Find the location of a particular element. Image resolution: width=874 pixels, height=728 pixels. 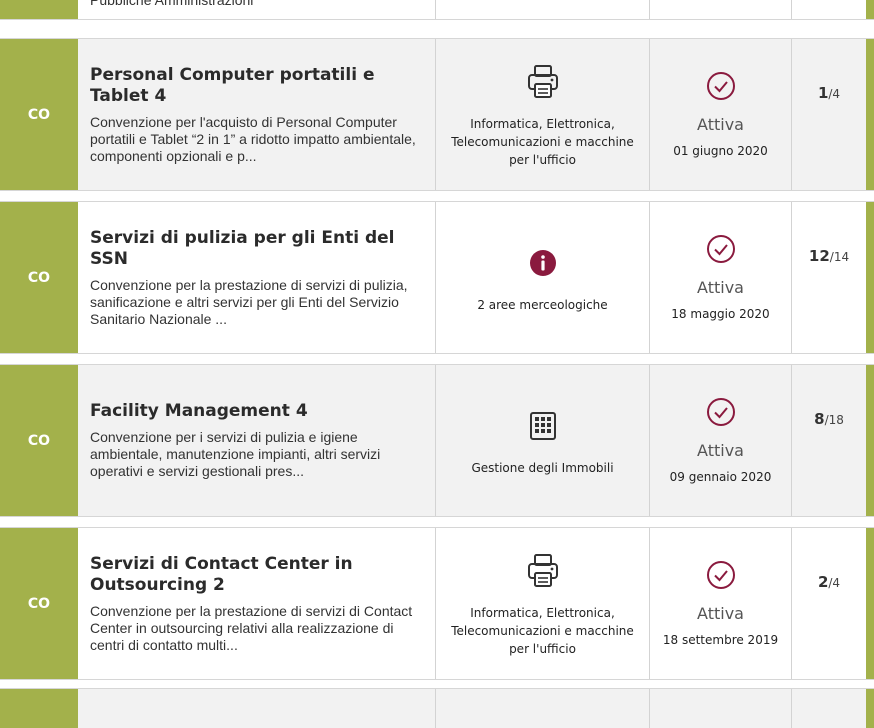

item-lots: 1/4 is located at coordinates (829, 114).